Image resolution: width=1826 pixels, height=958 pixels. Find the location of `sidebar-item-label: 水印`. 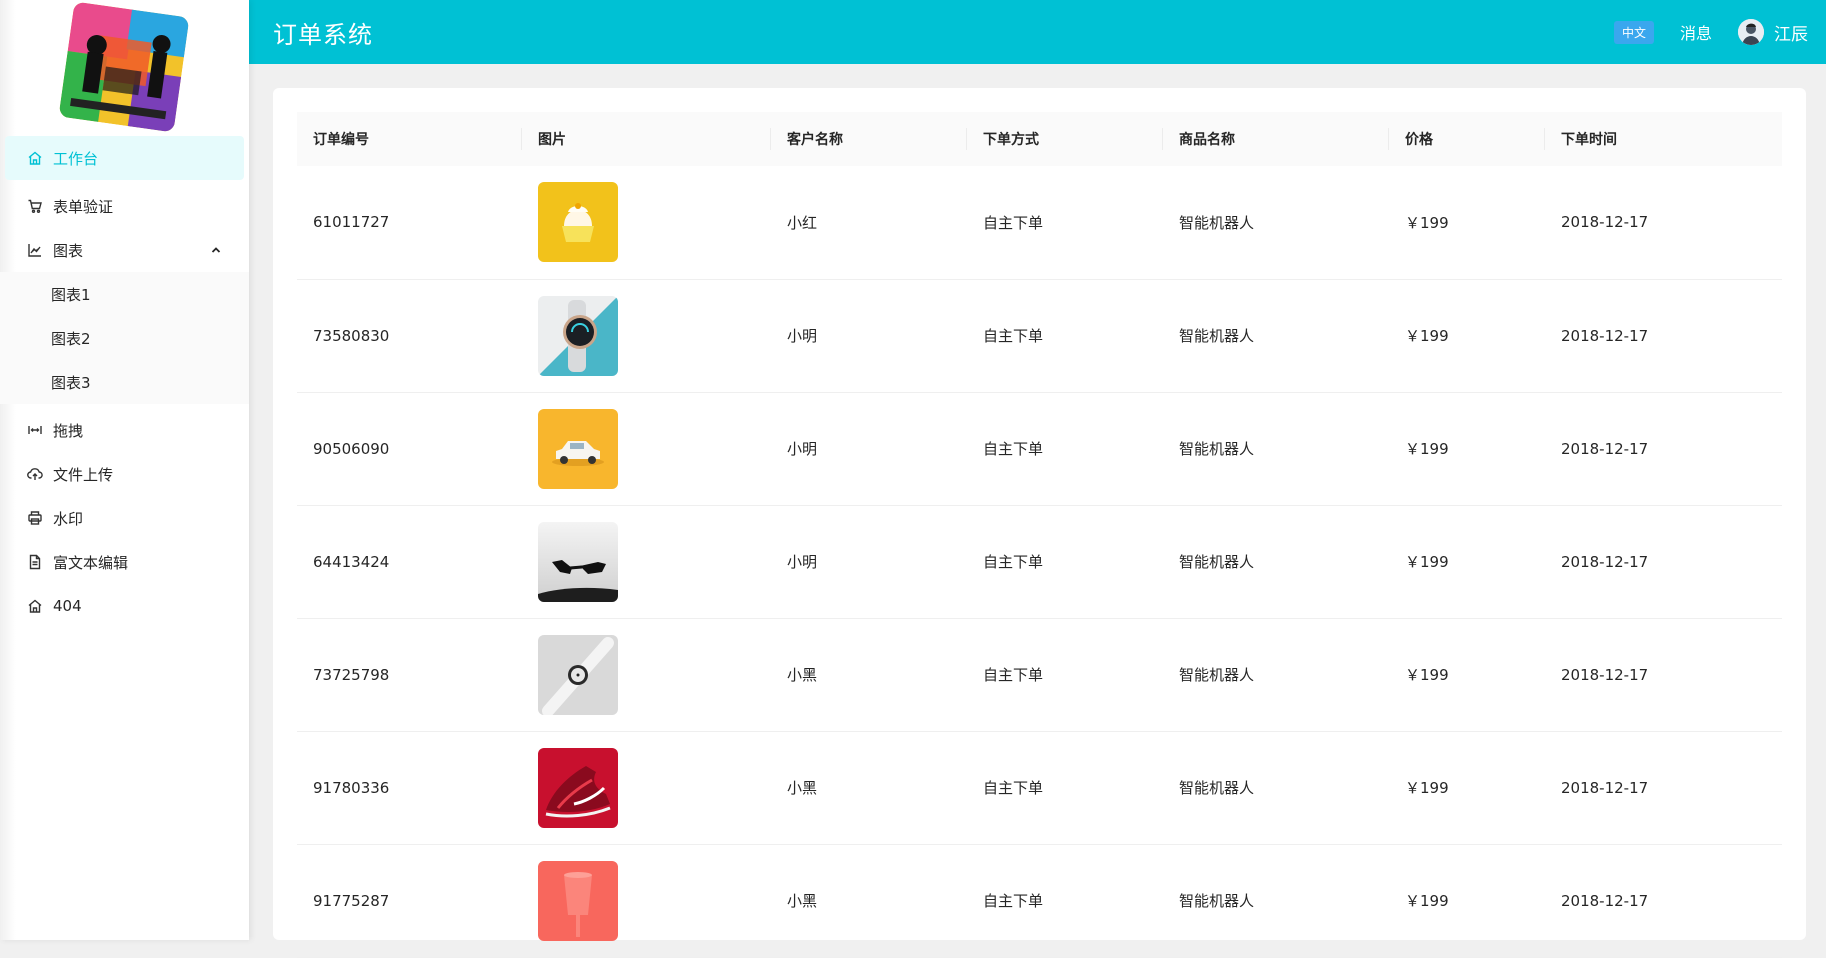

sidebar-item-label: 水印 is located at coordinates (68, 518).